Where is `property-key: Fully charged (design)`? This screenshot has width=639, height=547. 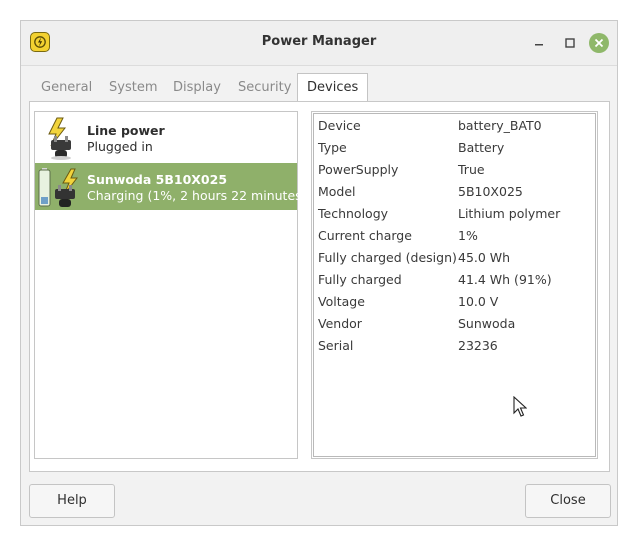 property-key: Fully charged (design) is located at coordinates (387, 257).